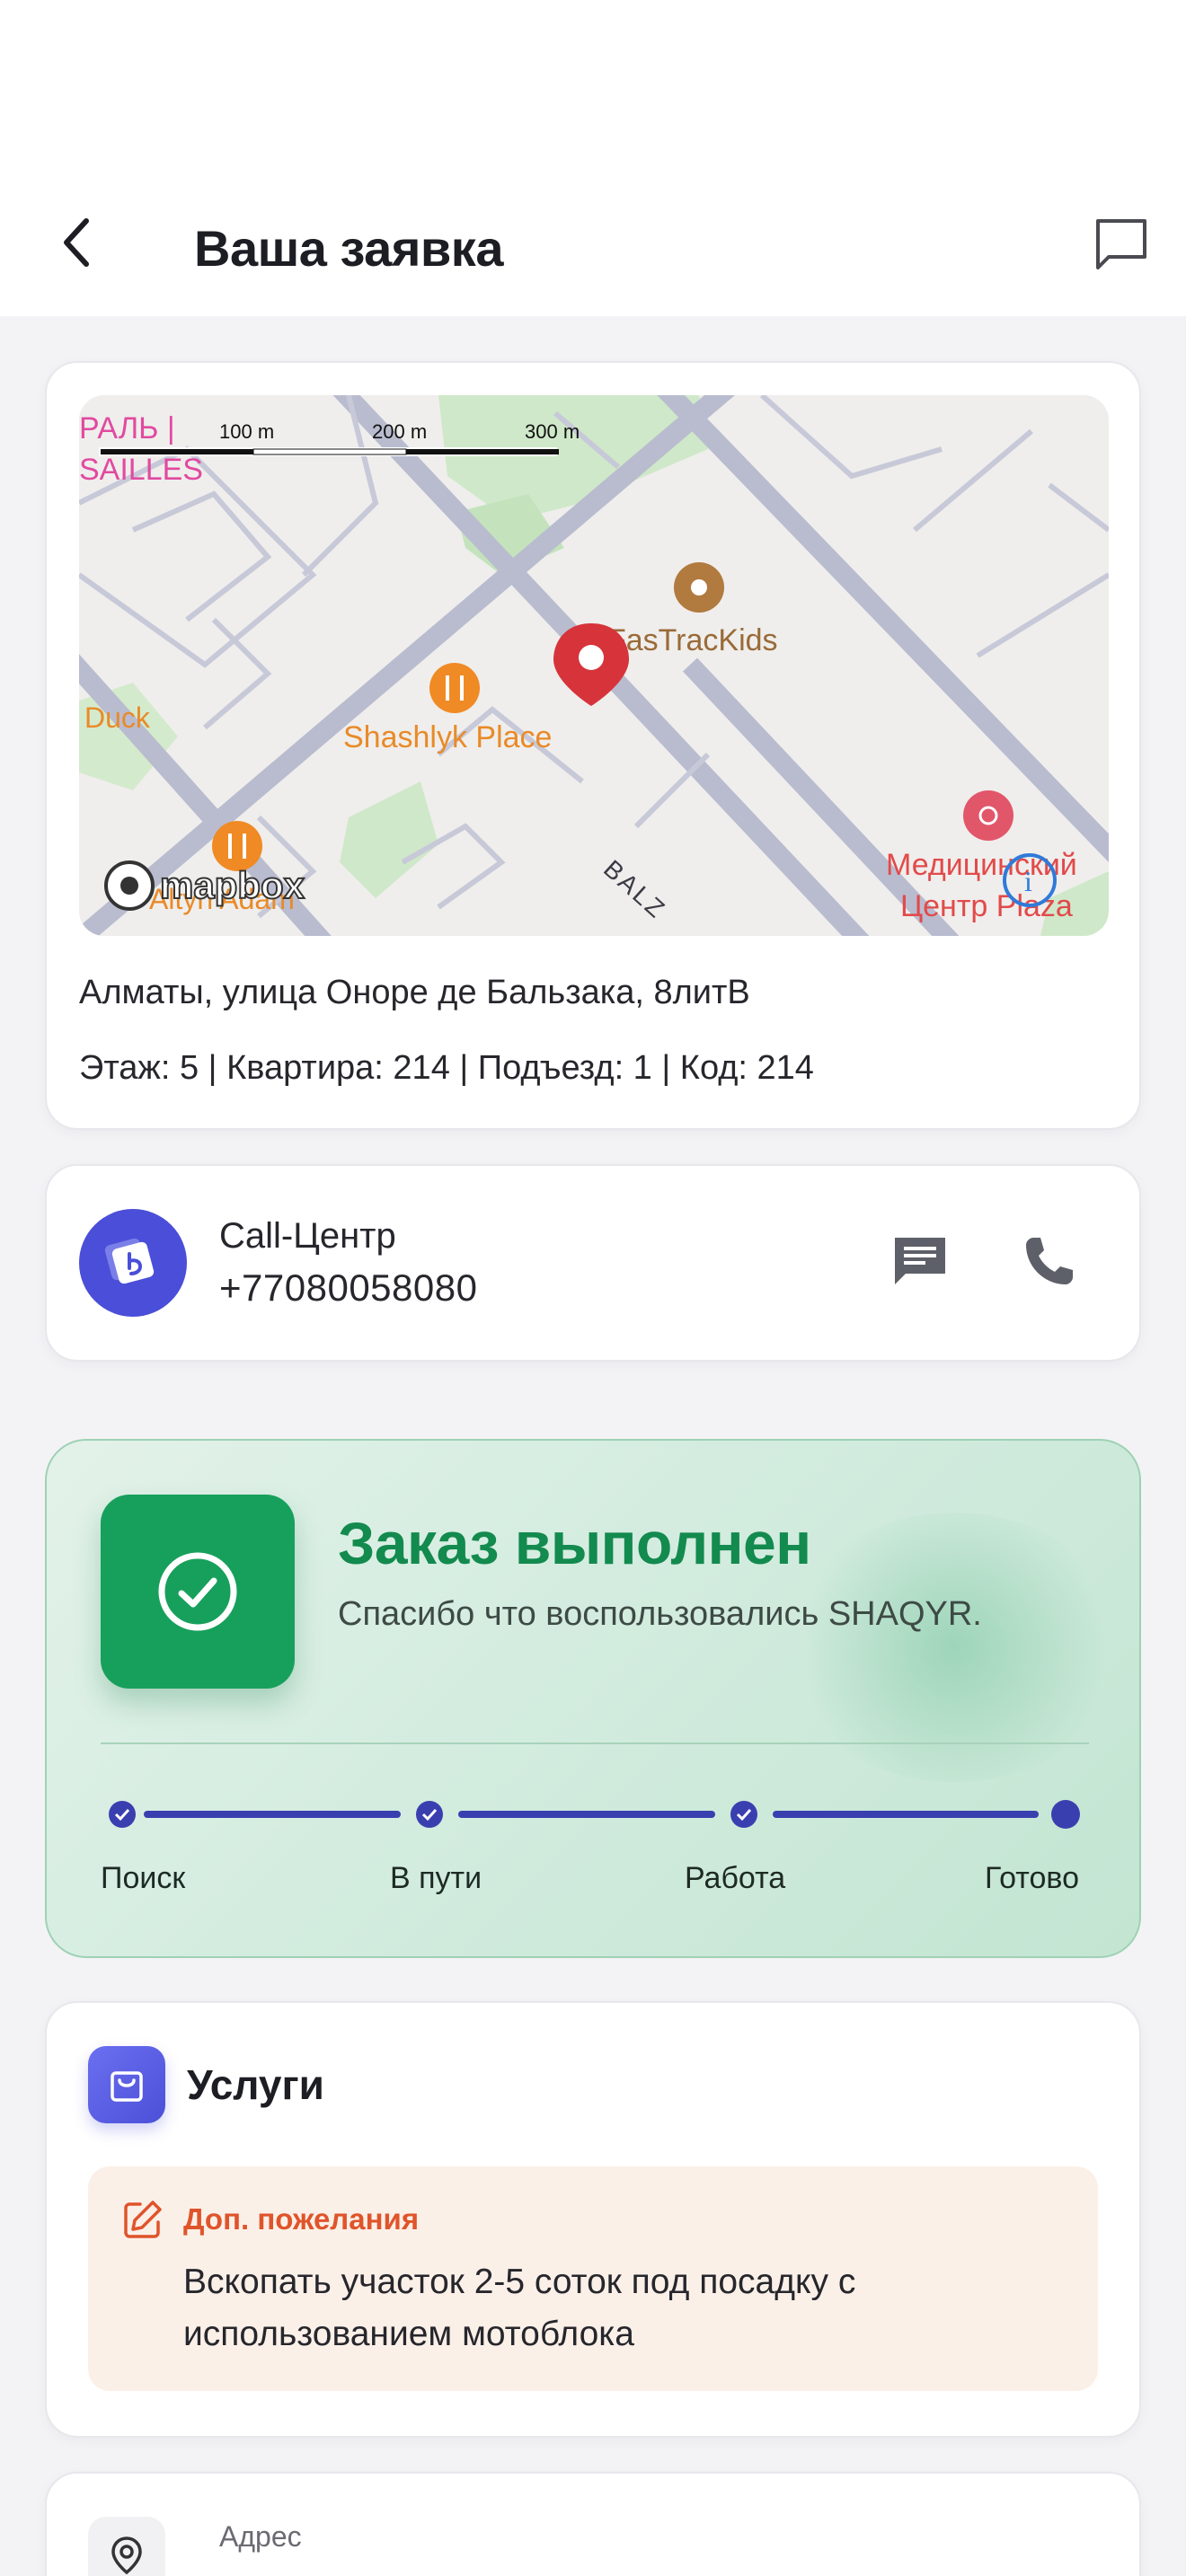  Describe the element at coordinates (348, 248) in the screenshot. I see `page-title: Ваша заявка` at that location.